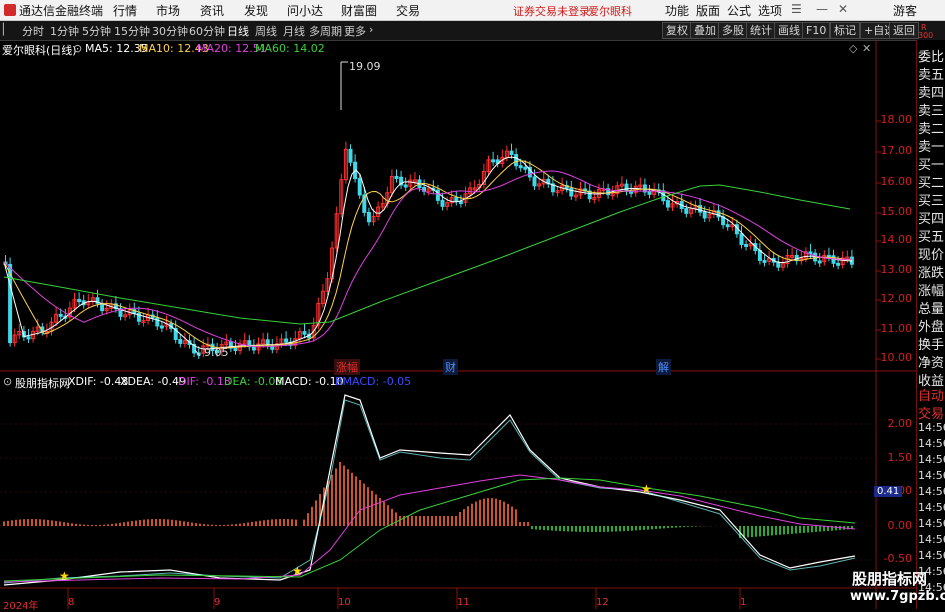  I want to click on quote-label: 净资, so click(931, 363).